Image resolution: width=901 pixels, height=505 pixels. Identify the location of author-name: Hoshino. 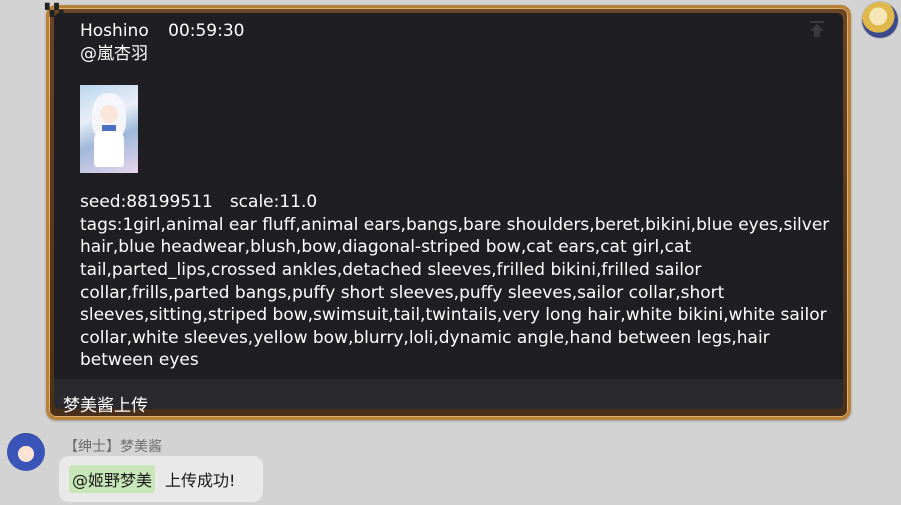
(114, 31).